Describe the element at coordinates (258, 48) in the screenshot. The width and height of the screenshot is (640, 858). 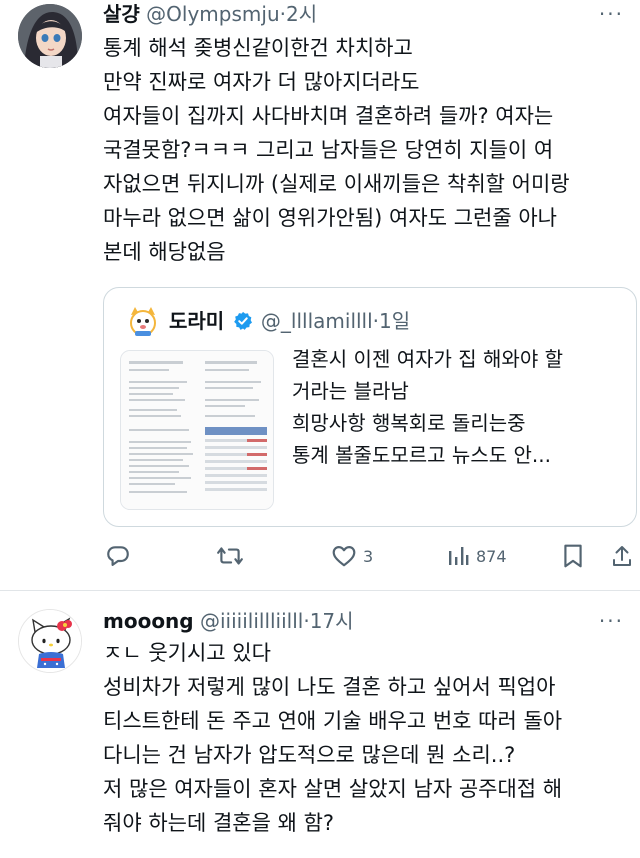
I see `tweet-text-line: 통계 해석 좆병신같이한건 차치하고` at that location.